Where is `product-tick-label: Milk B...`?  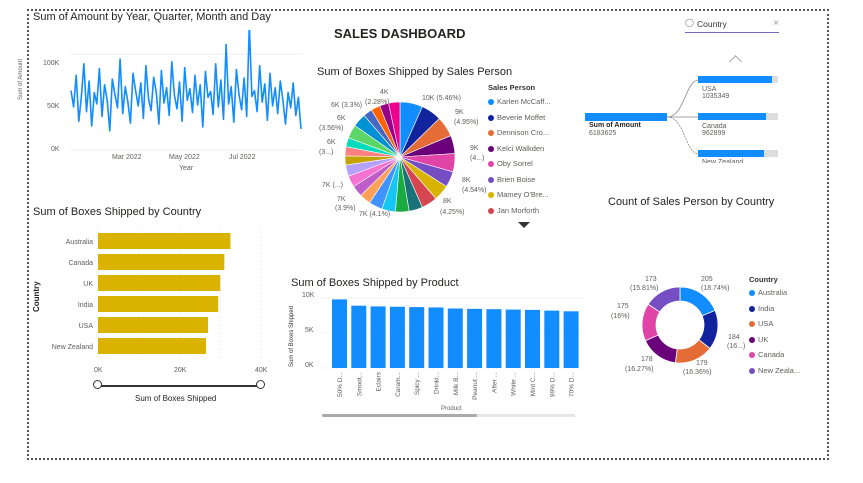
product-tick-label: Milk B... is located at coordinates (456, 383).